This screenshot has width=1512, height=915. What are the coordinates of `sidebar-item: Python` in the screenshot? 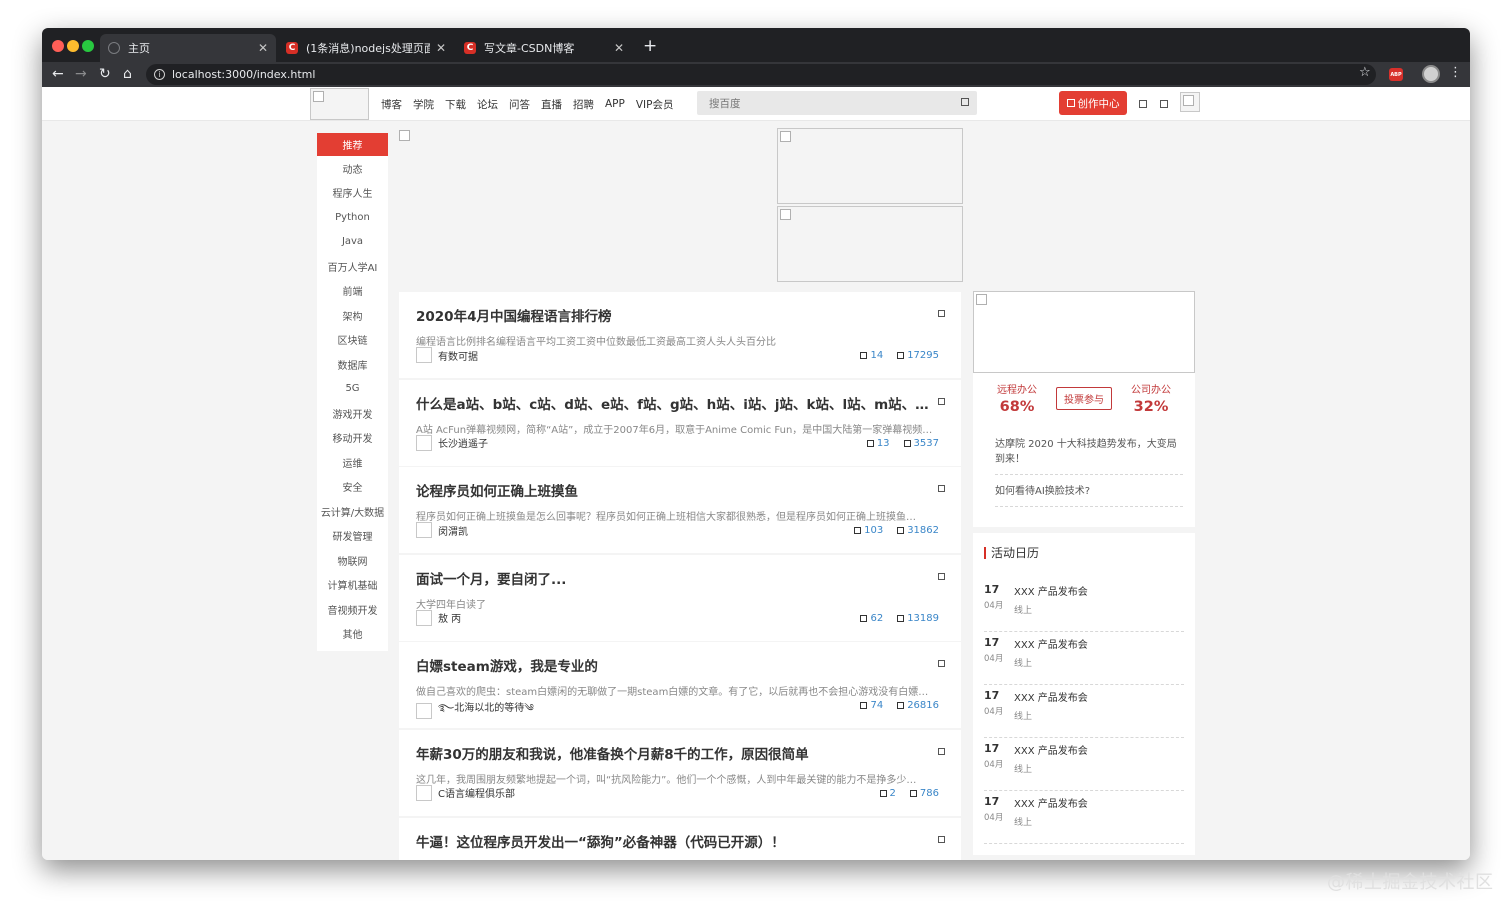 It's located at (352, 217).